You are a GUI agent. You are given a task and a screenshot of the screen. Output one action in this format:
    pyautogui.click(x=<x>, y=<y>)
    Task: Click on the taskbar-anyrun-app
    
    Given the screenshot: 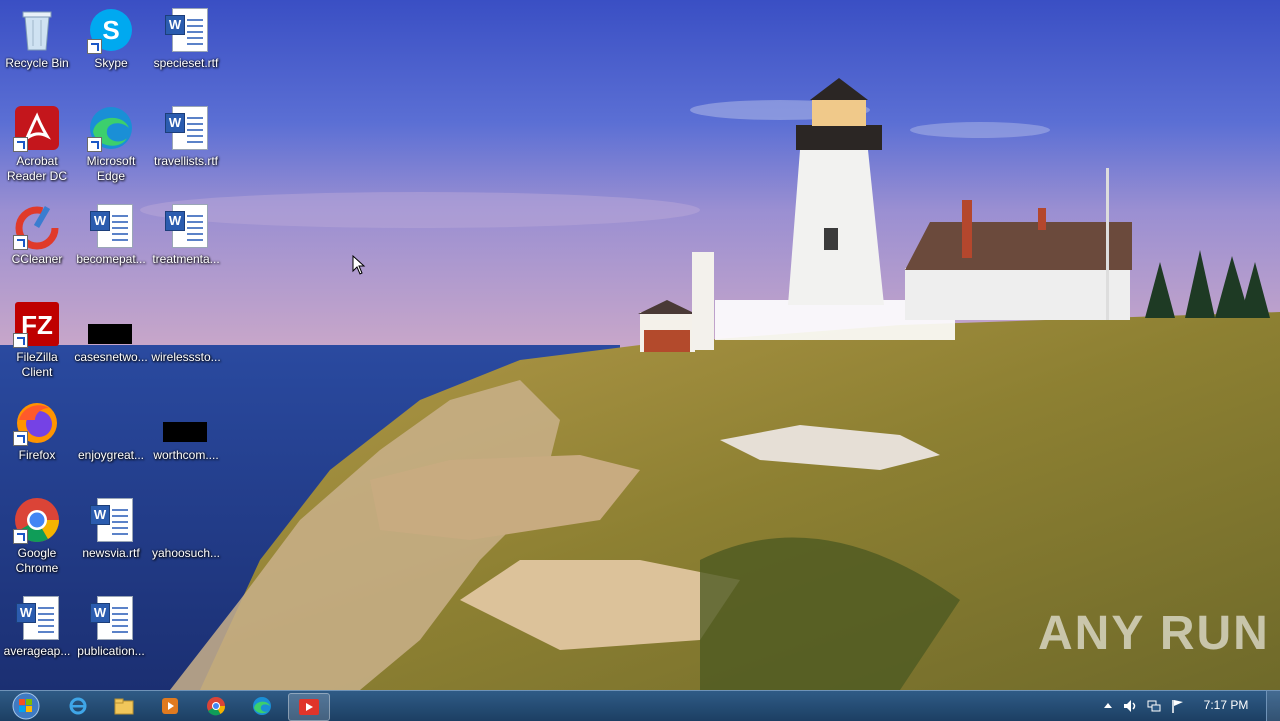 What is the action you would take?
    pyautogui.click(x=309, y=707)
    